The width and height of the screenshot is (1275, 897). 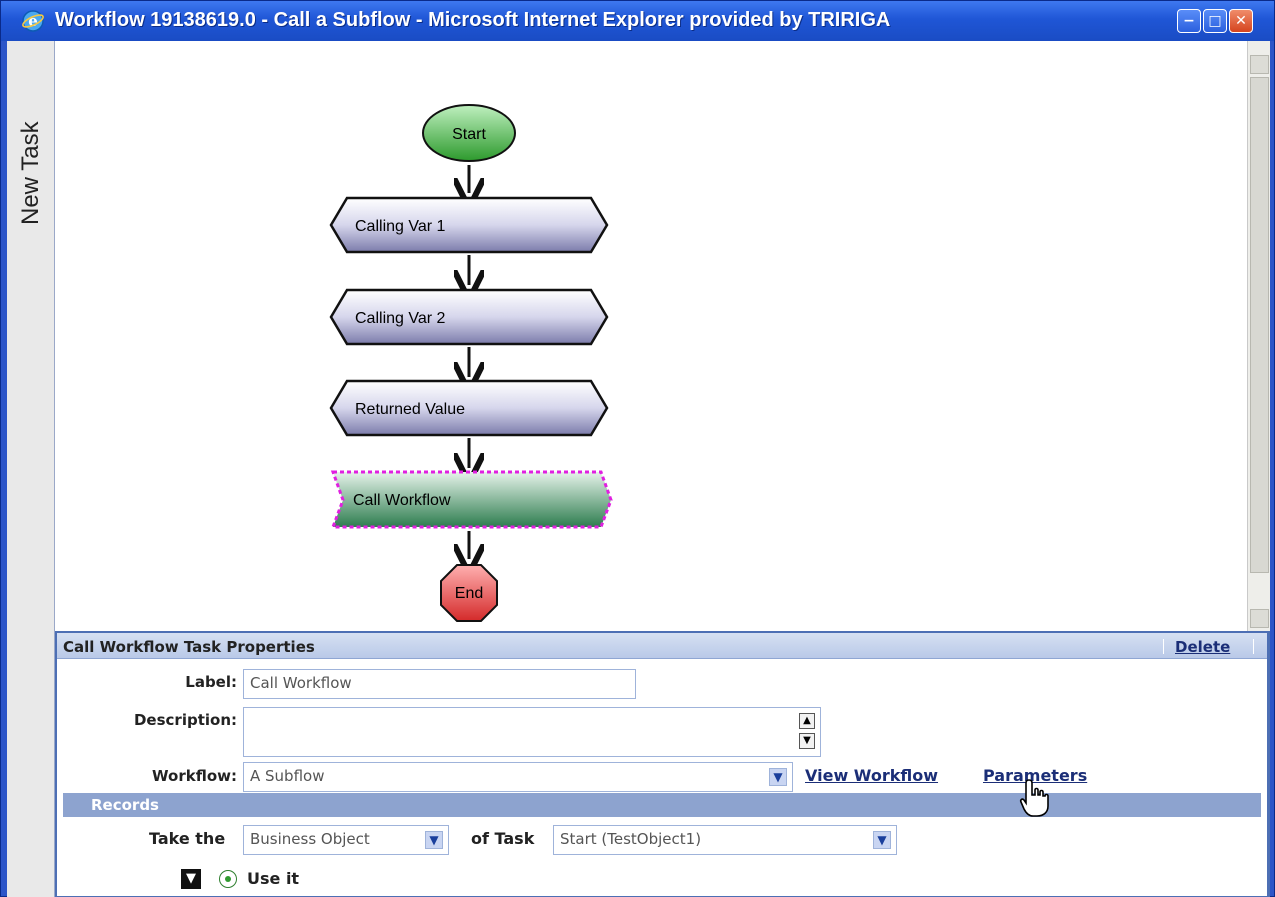 I want to click on expand-down-icon: ▼, so click(x=191, y=879).